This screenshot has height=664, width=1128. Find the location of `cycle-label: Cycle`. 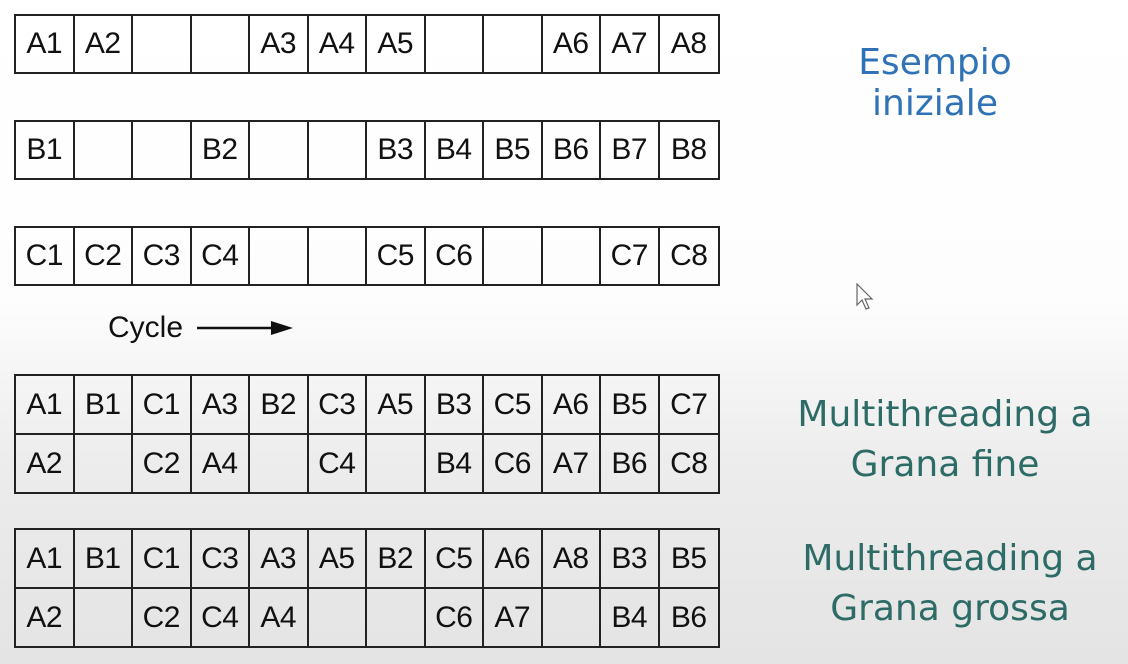

cycle-label: Cycle is located at coordinates (146, 327).